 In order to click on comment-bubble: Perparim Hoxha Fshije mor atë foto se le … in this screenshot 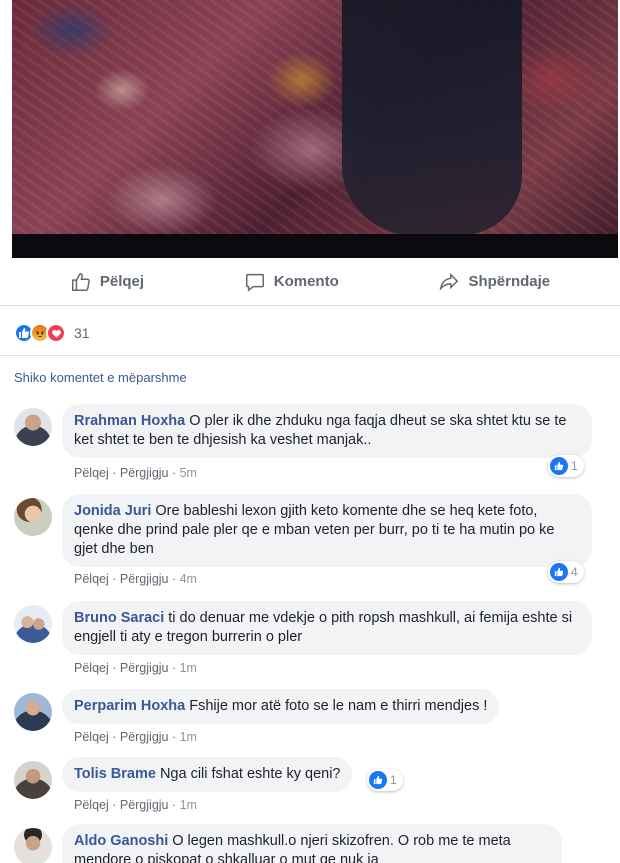, I will do `click(281, 706)`.